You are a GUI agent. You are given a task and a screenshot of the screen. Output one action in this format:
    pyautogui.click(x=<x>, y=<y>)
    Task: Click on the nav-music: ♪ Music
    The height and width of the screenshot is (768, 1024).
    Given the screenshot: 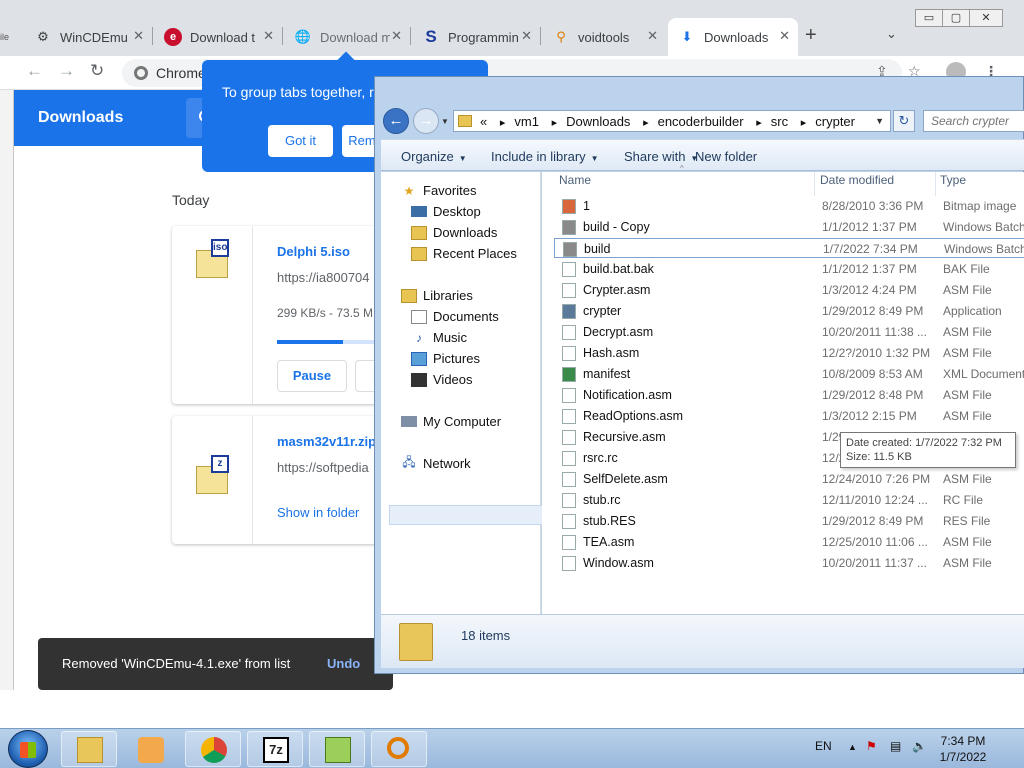 What is the action you would take?
    pyautogui.click(x=439, y=337)
    